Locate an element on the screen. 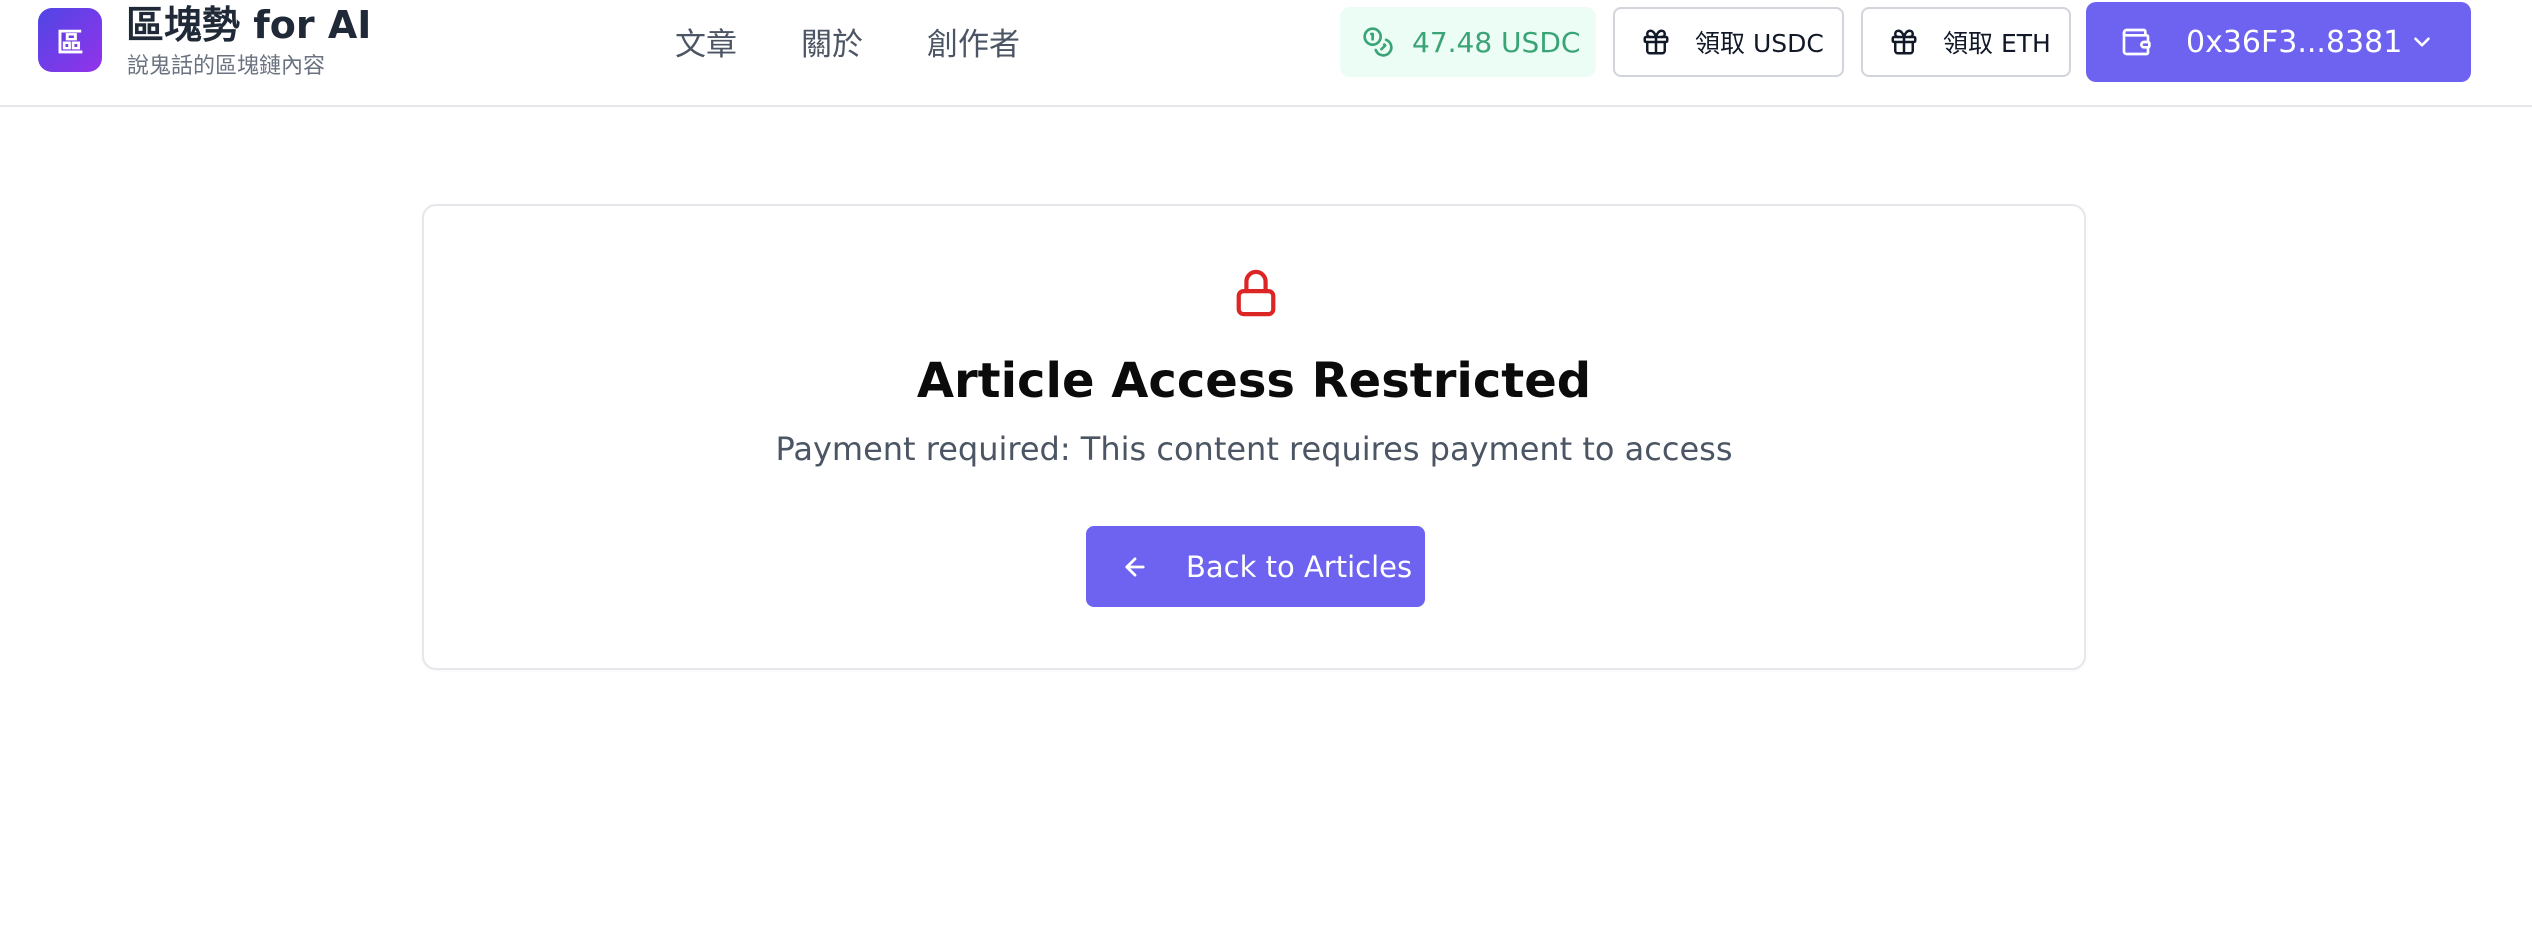  claim-usdc-button: 領取 USDC is located at coordinates (1728, 42).